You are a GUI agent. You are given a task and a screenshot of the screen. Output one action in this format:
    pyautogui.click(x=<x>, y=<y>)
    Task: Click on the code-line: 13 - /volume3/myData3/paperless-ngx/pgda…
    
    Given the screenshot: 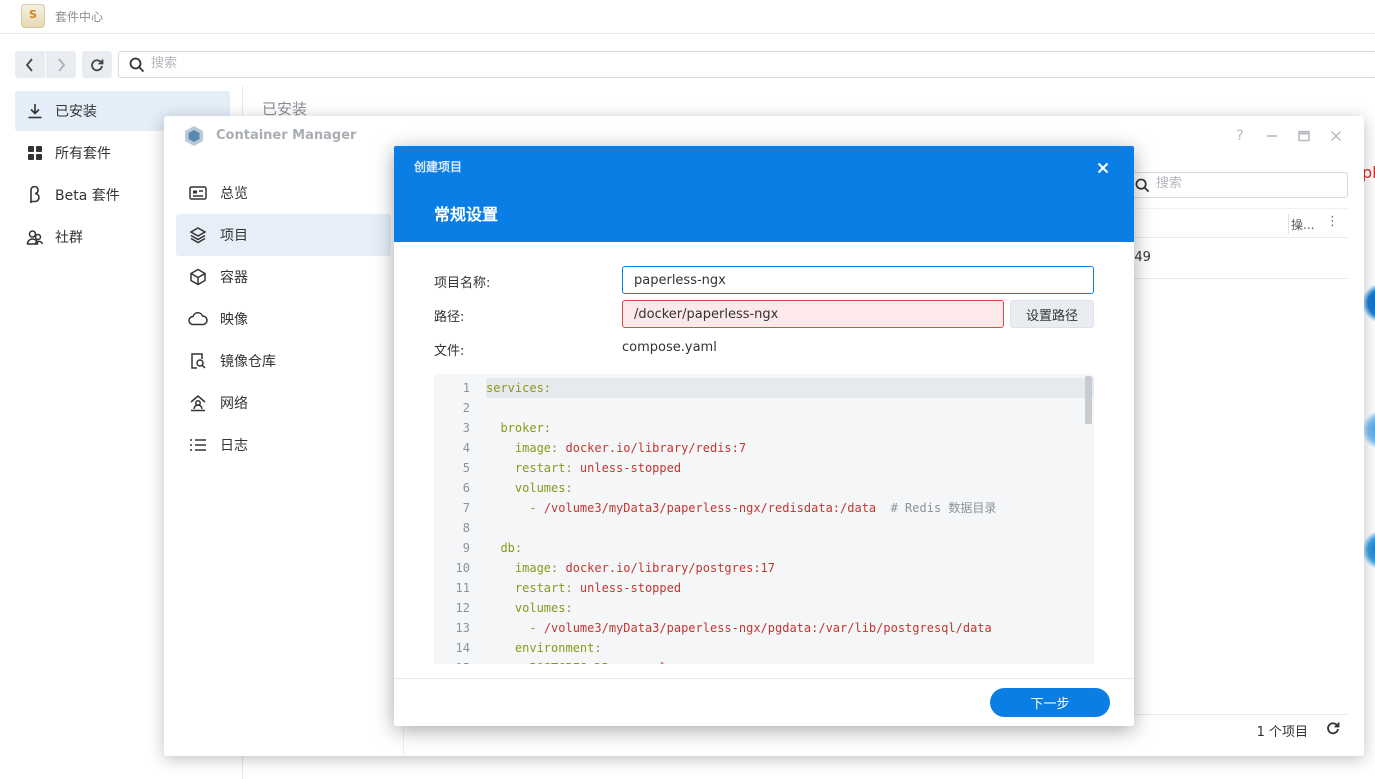 What is the action you would take?
    pyautogui.click(x=764, y=628)
    